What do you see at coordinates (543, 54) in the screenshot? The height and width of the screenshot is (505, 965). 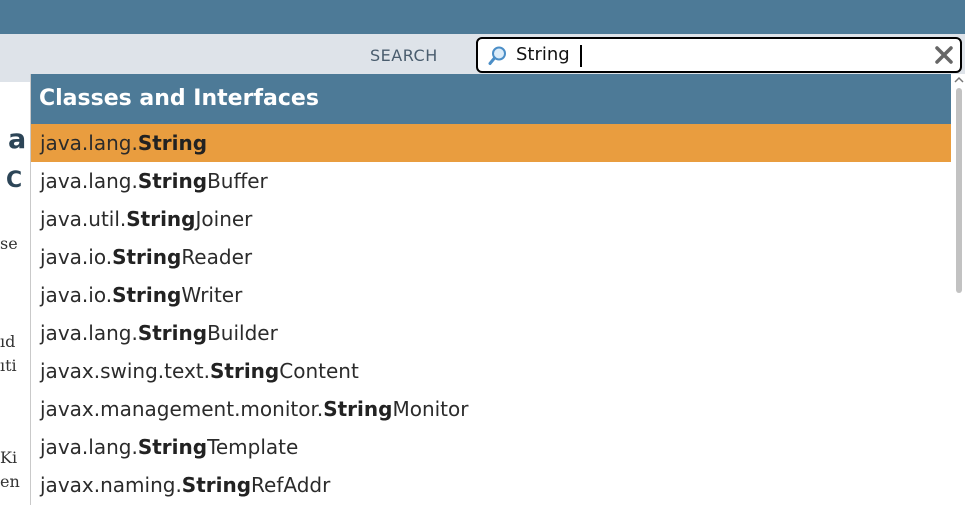 I see `search-input-value: String` at bounding box center [543, 54].